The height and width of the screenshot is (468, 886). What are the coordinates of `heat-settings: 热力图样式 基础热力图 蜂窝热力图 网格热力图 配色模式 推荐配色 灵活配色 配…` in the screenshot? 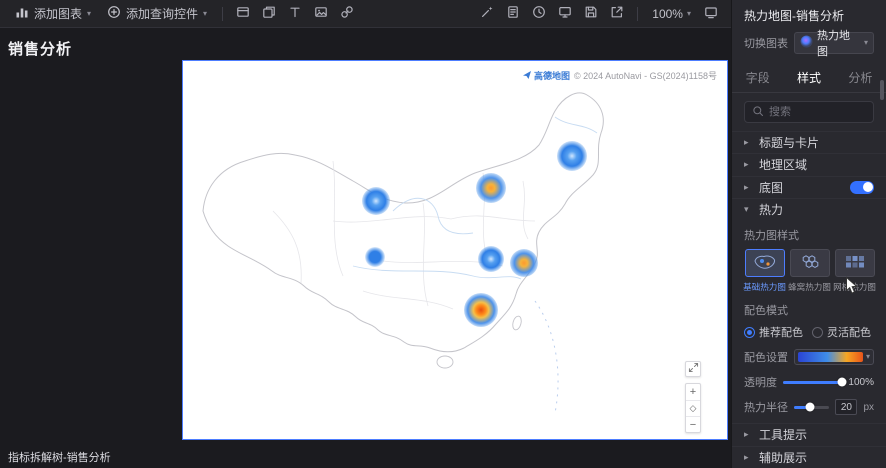 It's located at (809, 321).